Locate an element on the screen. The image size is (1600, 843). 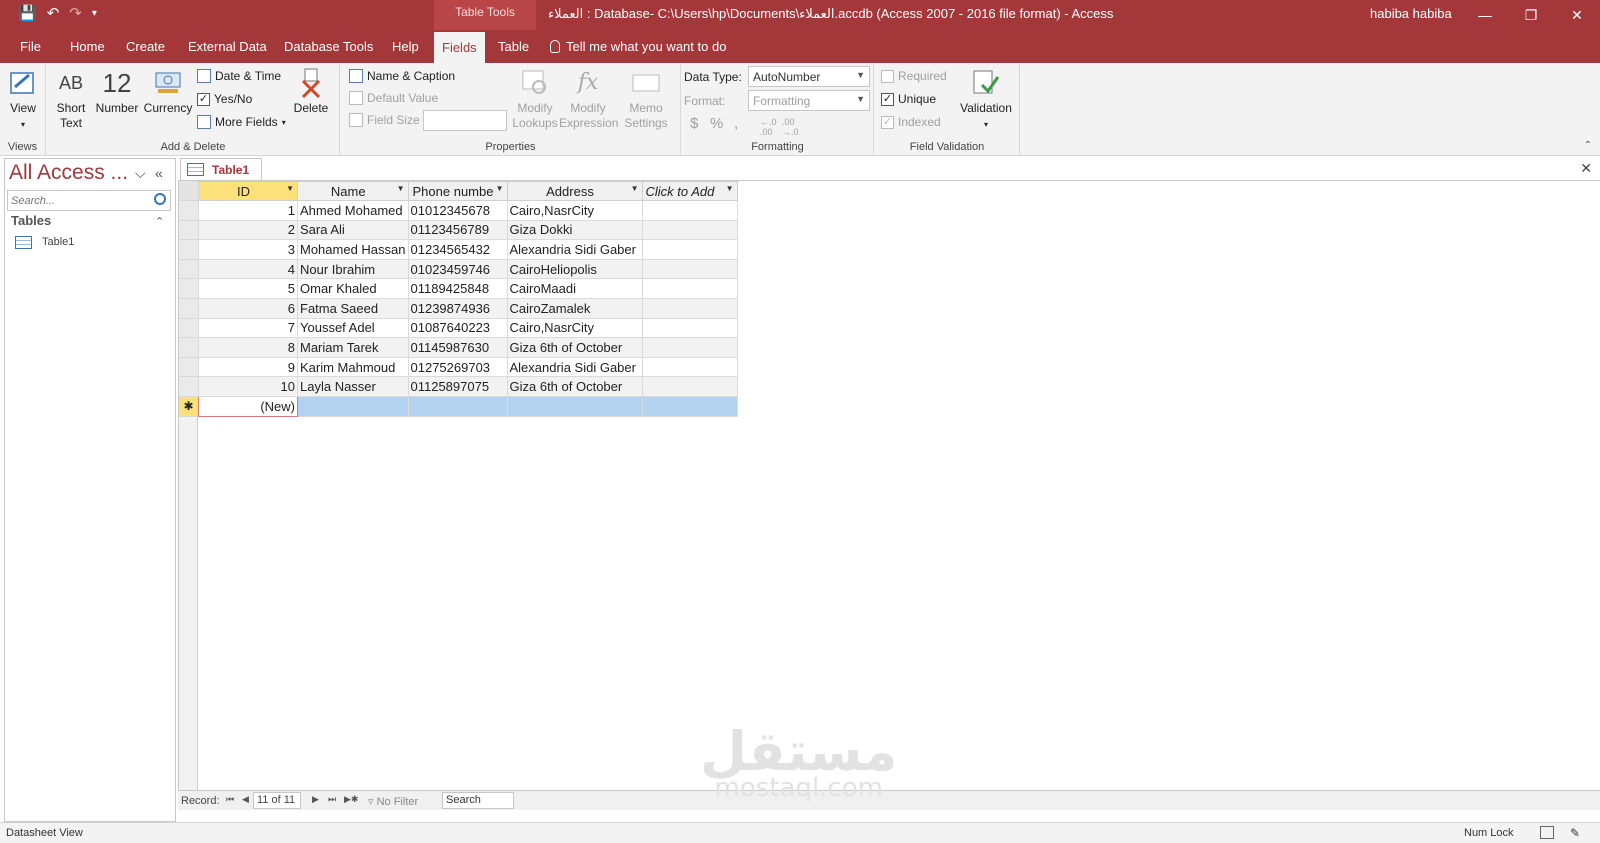
record-search-input: Search is located at coordinates (478, 800).